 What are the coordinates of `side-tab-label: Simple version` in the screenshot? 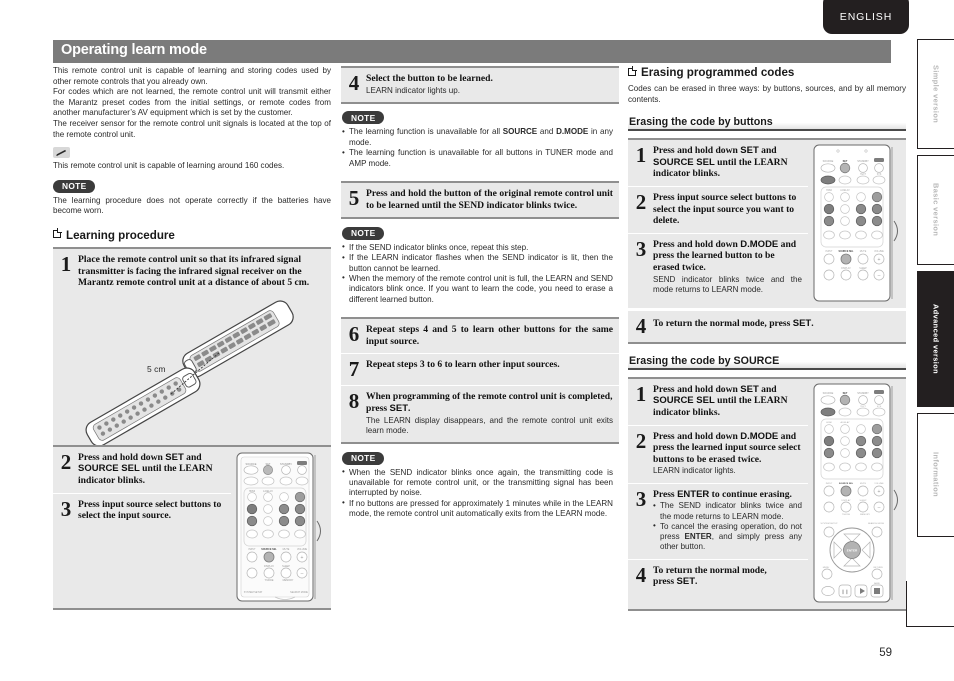 It's located at (936, 94).